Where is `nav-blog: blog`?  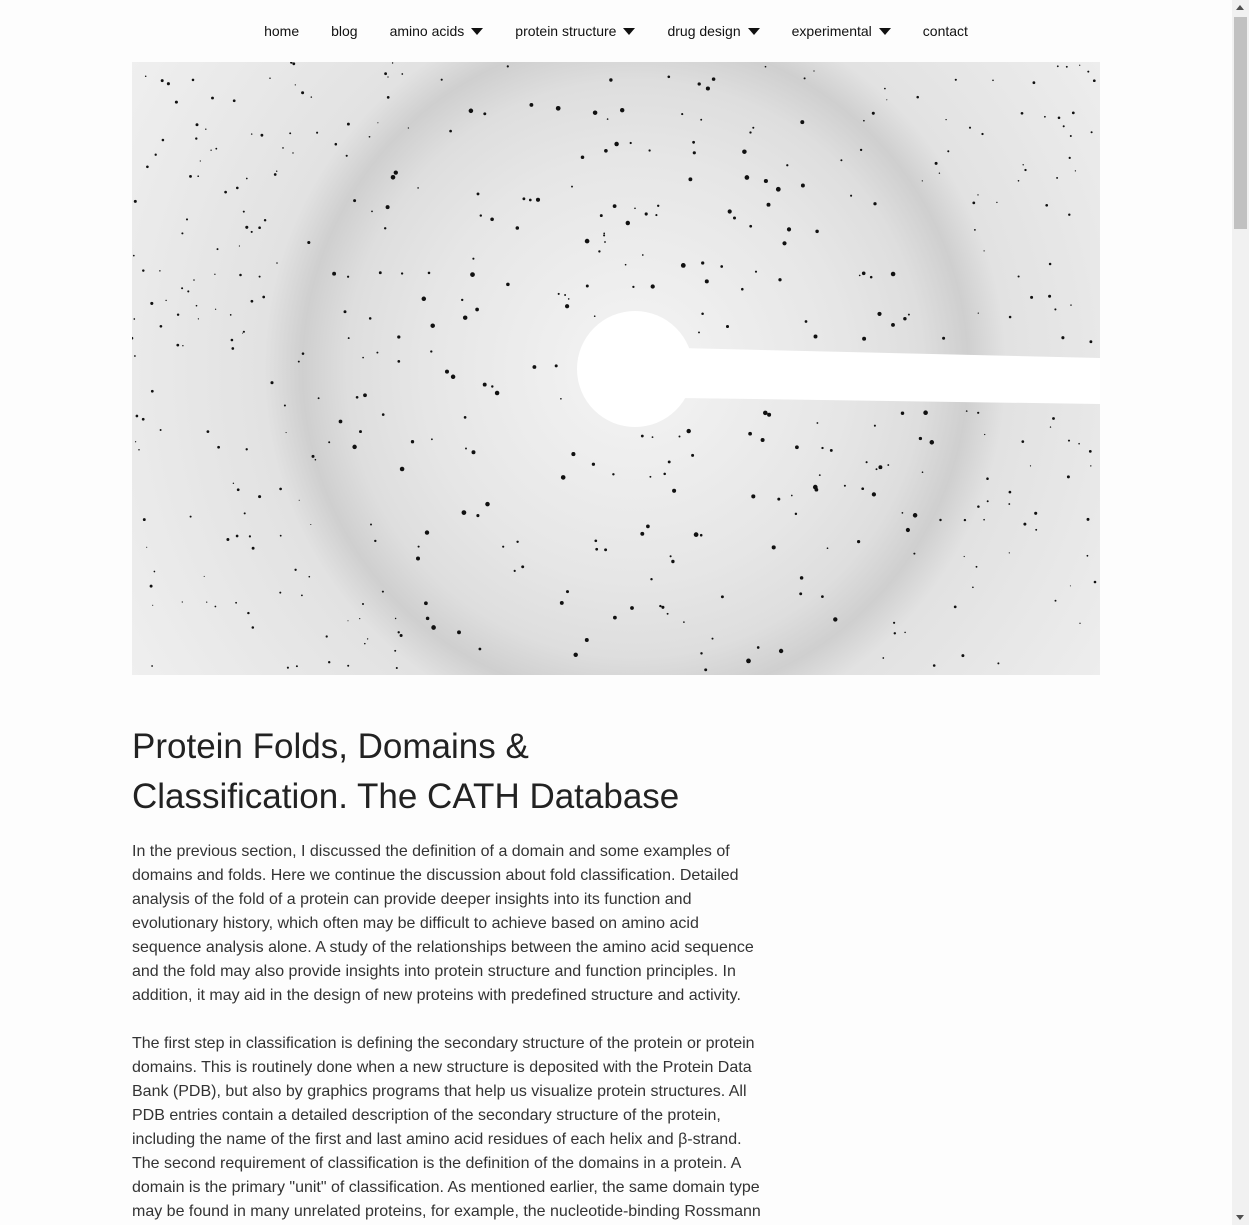 nav-blog: blog is located at coordinates (344, 31).